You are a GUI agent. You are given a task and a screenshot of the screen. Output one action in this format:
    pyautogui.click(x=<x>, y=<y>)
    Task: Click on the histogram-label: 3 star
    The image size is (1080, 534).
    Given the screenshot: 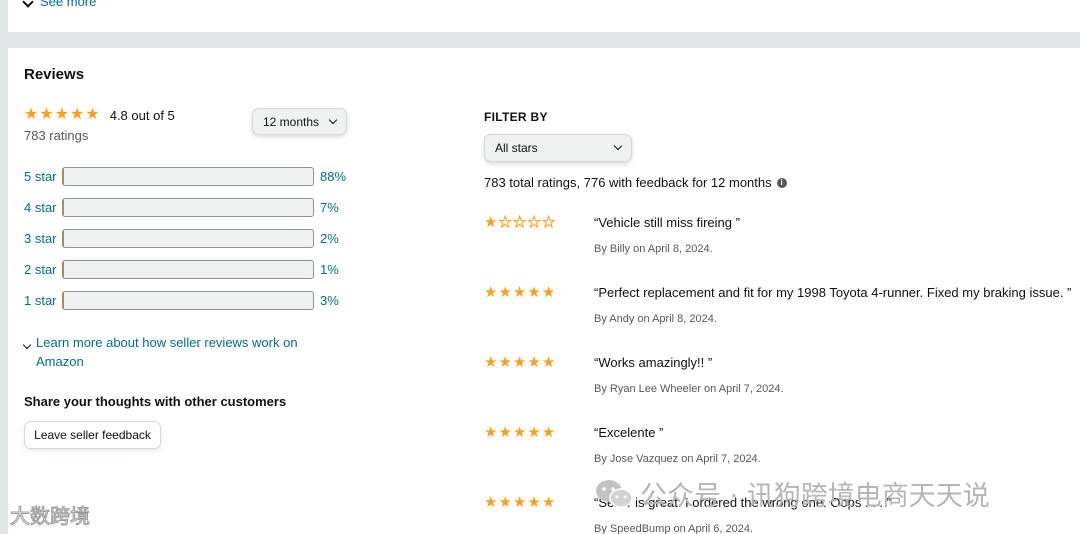 What is the action you would take?
    pyautogui.click(x=40, y=238)
    